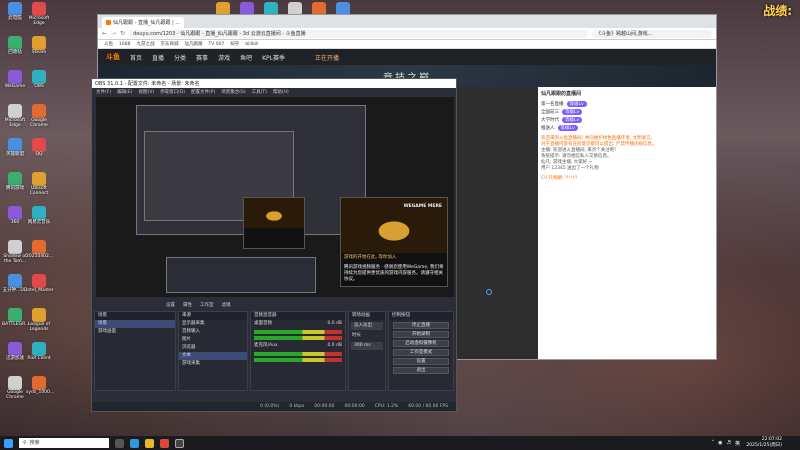 Image resolution: width=800 pixels, height=450 pixels. I want to click on app-icon, so click(39, 349).